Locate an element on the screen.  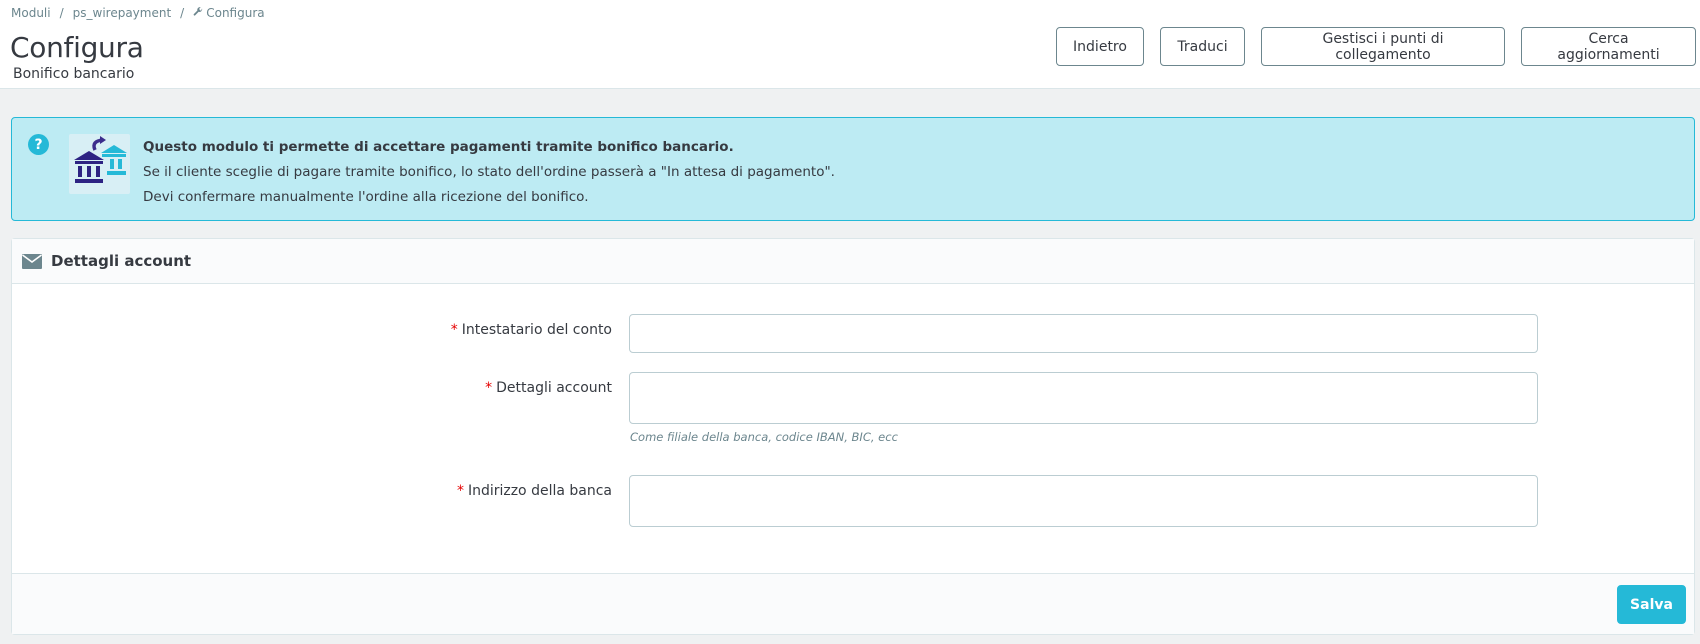
back-button: Indietro is located at coordinates (1100, 46).